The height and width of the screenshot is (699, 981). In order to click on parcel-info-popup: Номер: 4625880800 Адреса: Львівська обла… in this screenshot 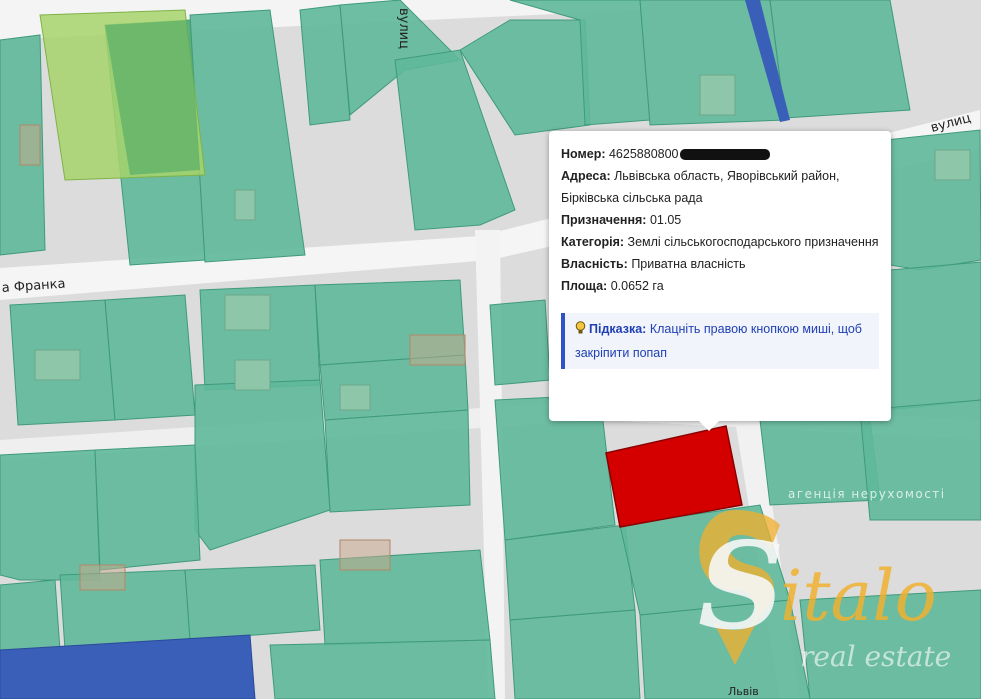, I will do `click(720, 281)`.